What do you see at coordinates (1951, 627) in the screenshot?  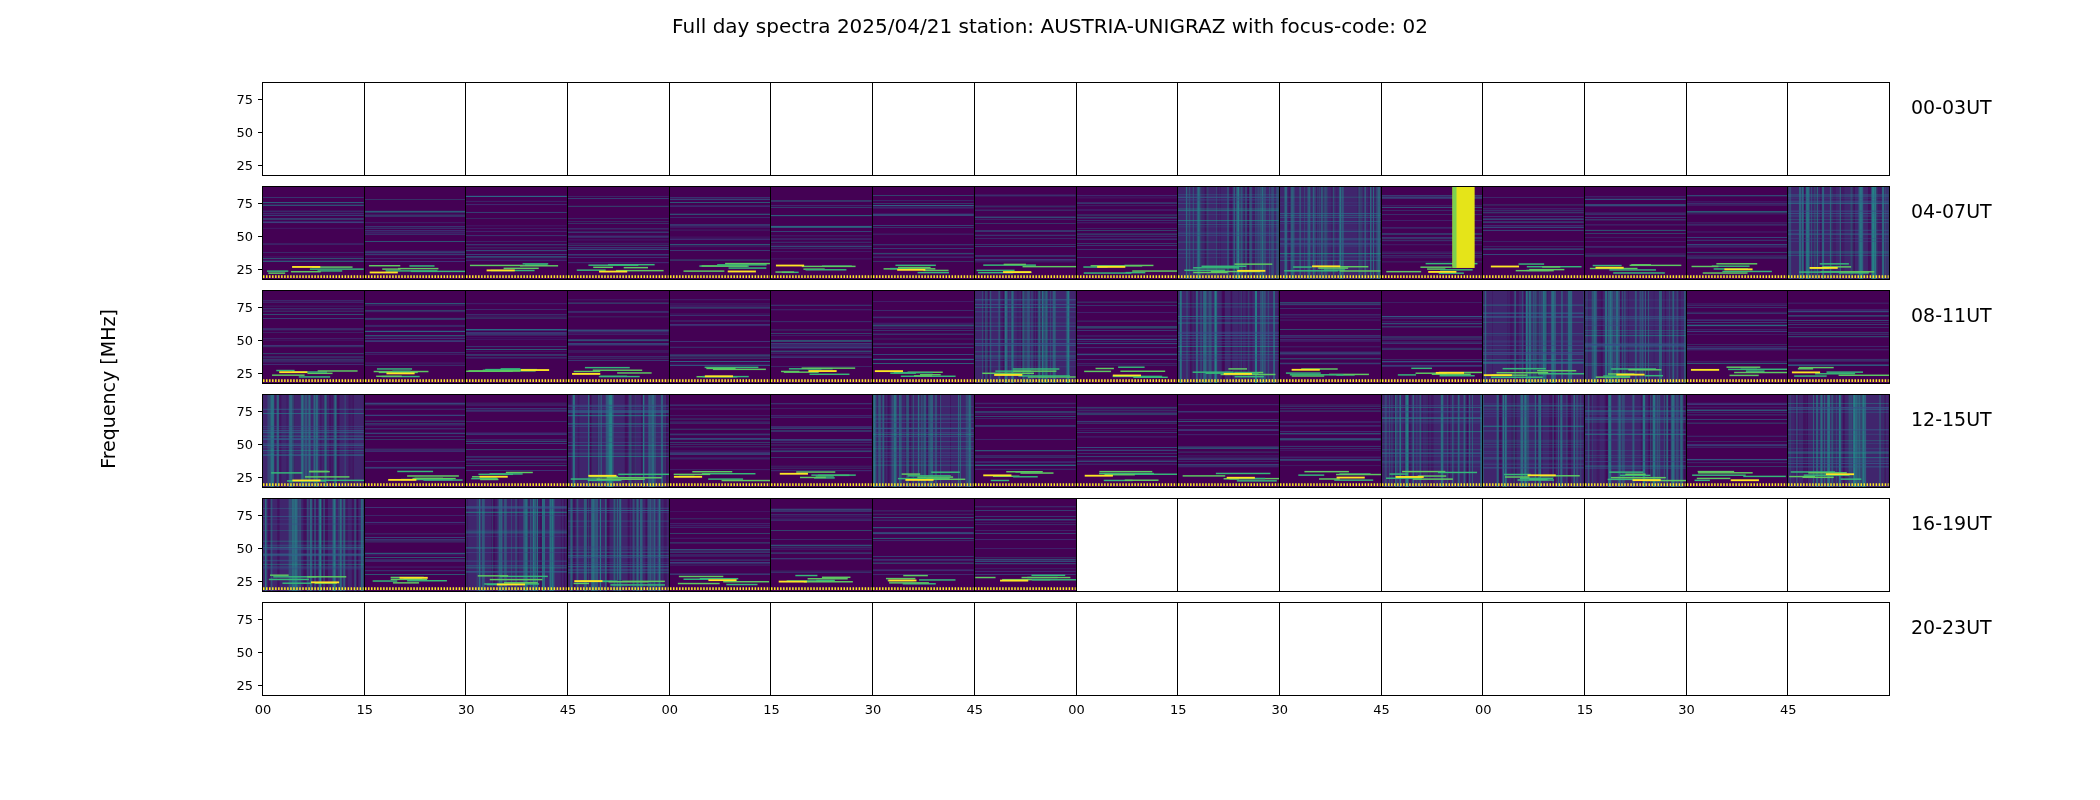 I see `row-time-label: 20-23UT` at bounding box center [1951, 627].